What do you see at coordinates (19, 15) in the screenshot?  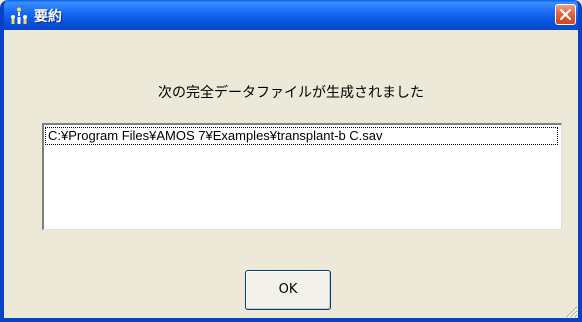 I see `amos-app-icon` at bounding box center [19, 15].